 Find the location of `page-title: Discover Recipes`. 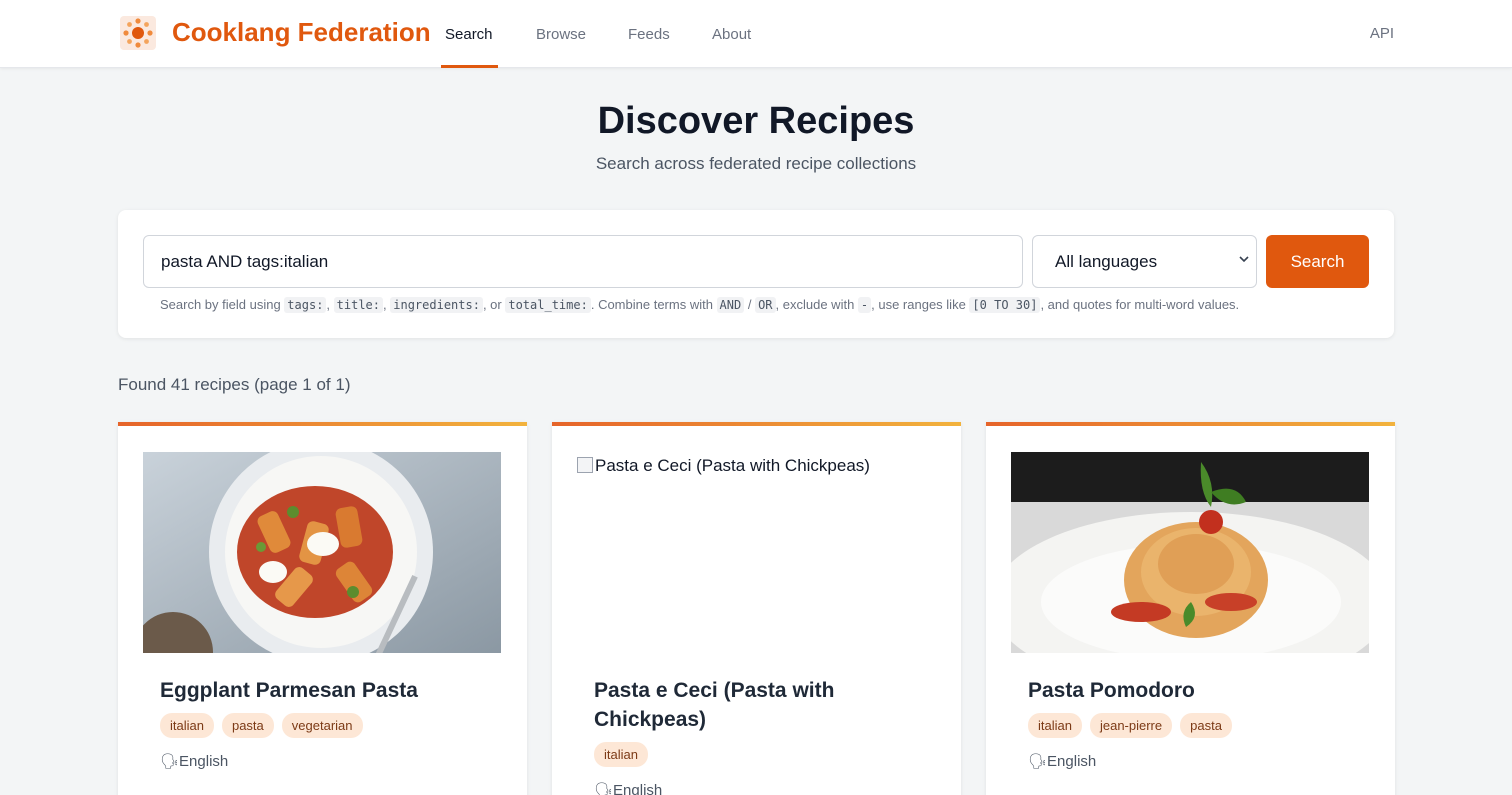

page-title: Discover Recipes is located at coordinates (756, 121).